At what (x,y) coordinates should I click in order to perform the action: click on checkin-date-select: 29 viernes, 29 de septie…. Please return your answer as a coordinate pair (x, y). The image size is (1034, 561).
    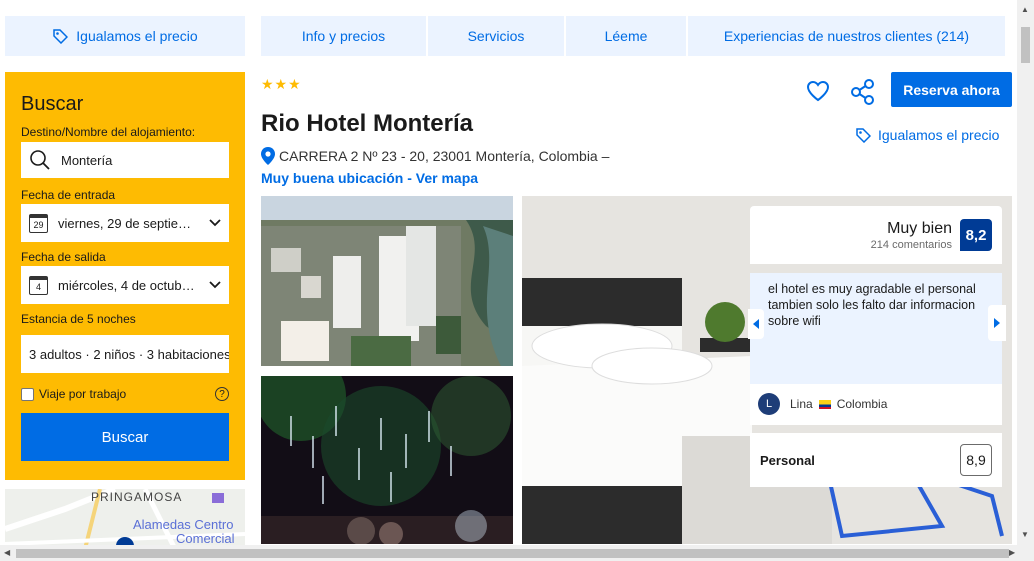
    Looking at the image, I should click on (125, 223).